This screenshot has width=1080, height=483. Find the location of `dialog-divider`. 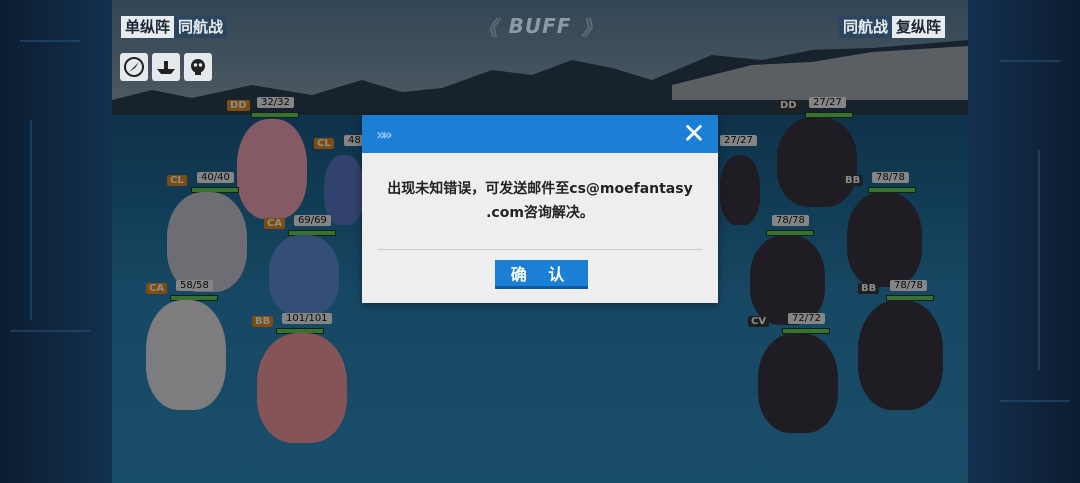

dialog-divider is located at coordinates (540, 249).